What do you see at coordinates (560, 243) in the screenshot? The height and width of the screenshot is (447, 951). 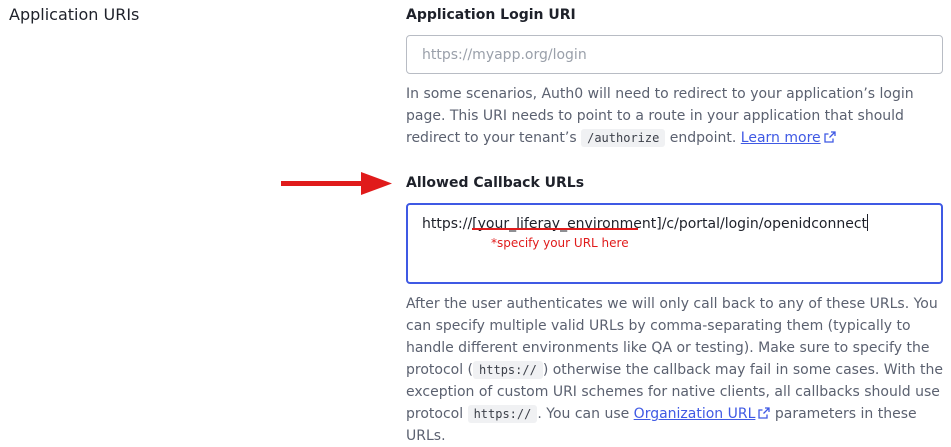 I see `annotation-note: *specify your URL here` at bounding box center [560, 243].